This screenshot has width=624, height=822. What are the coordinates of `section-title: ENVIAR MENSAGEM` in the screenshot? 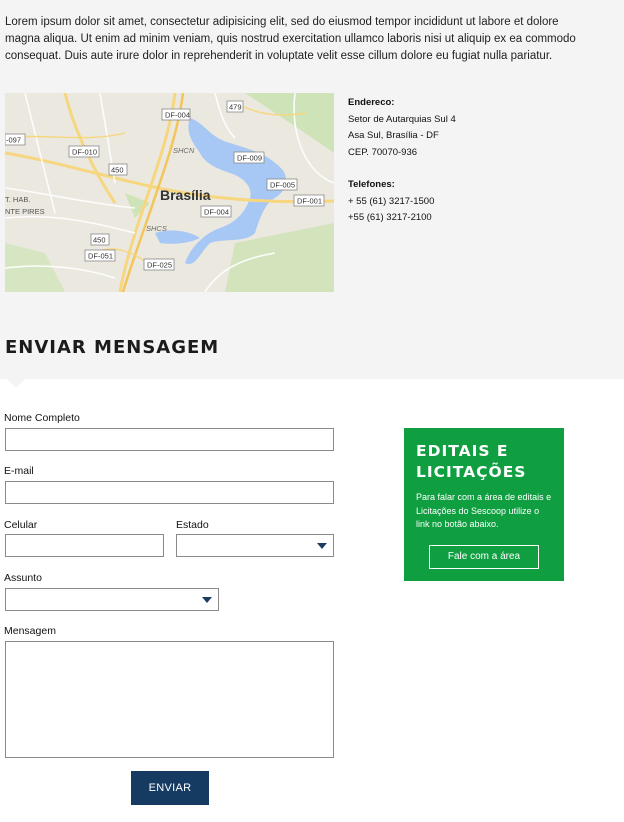 It's located at (112, 347).